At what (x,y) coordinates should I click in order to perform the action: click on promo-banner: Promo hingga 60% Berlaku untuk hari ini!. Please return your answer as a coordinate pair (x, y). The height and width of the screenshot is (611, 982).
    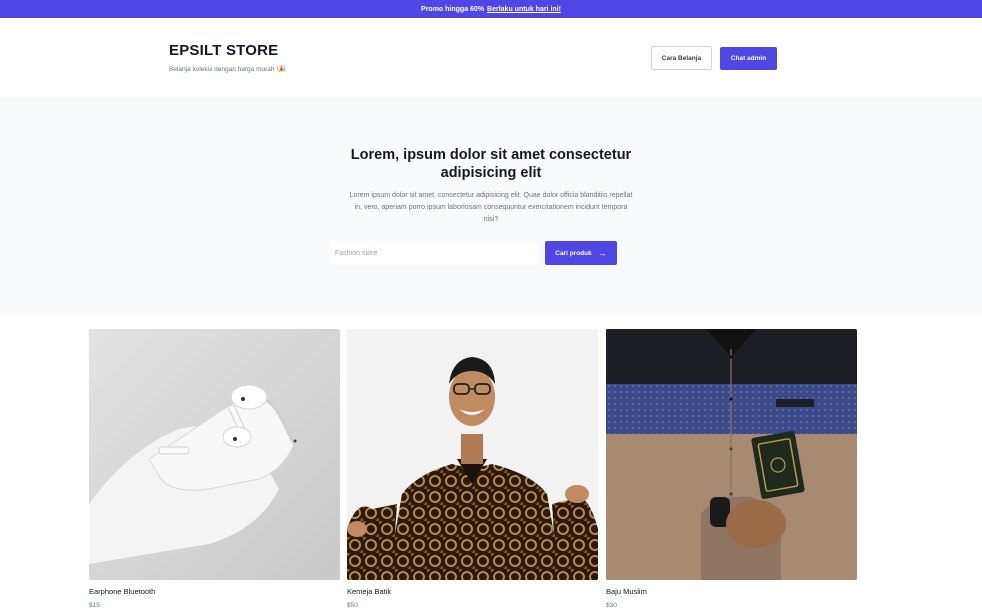
    Looking at the image, I should click on (491, 9).